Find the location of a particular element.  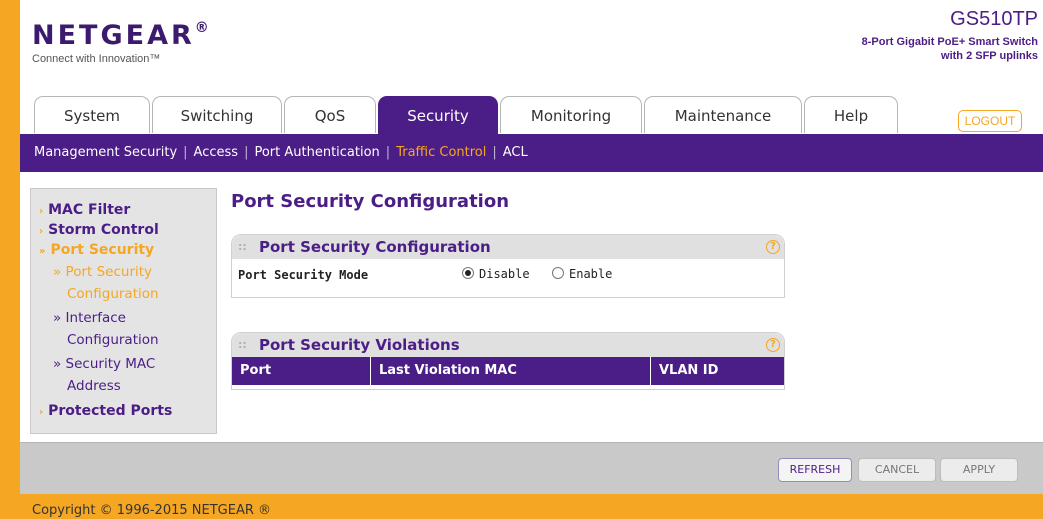

tab-maintenance: Maintenance is located at coordinates (723, 114).